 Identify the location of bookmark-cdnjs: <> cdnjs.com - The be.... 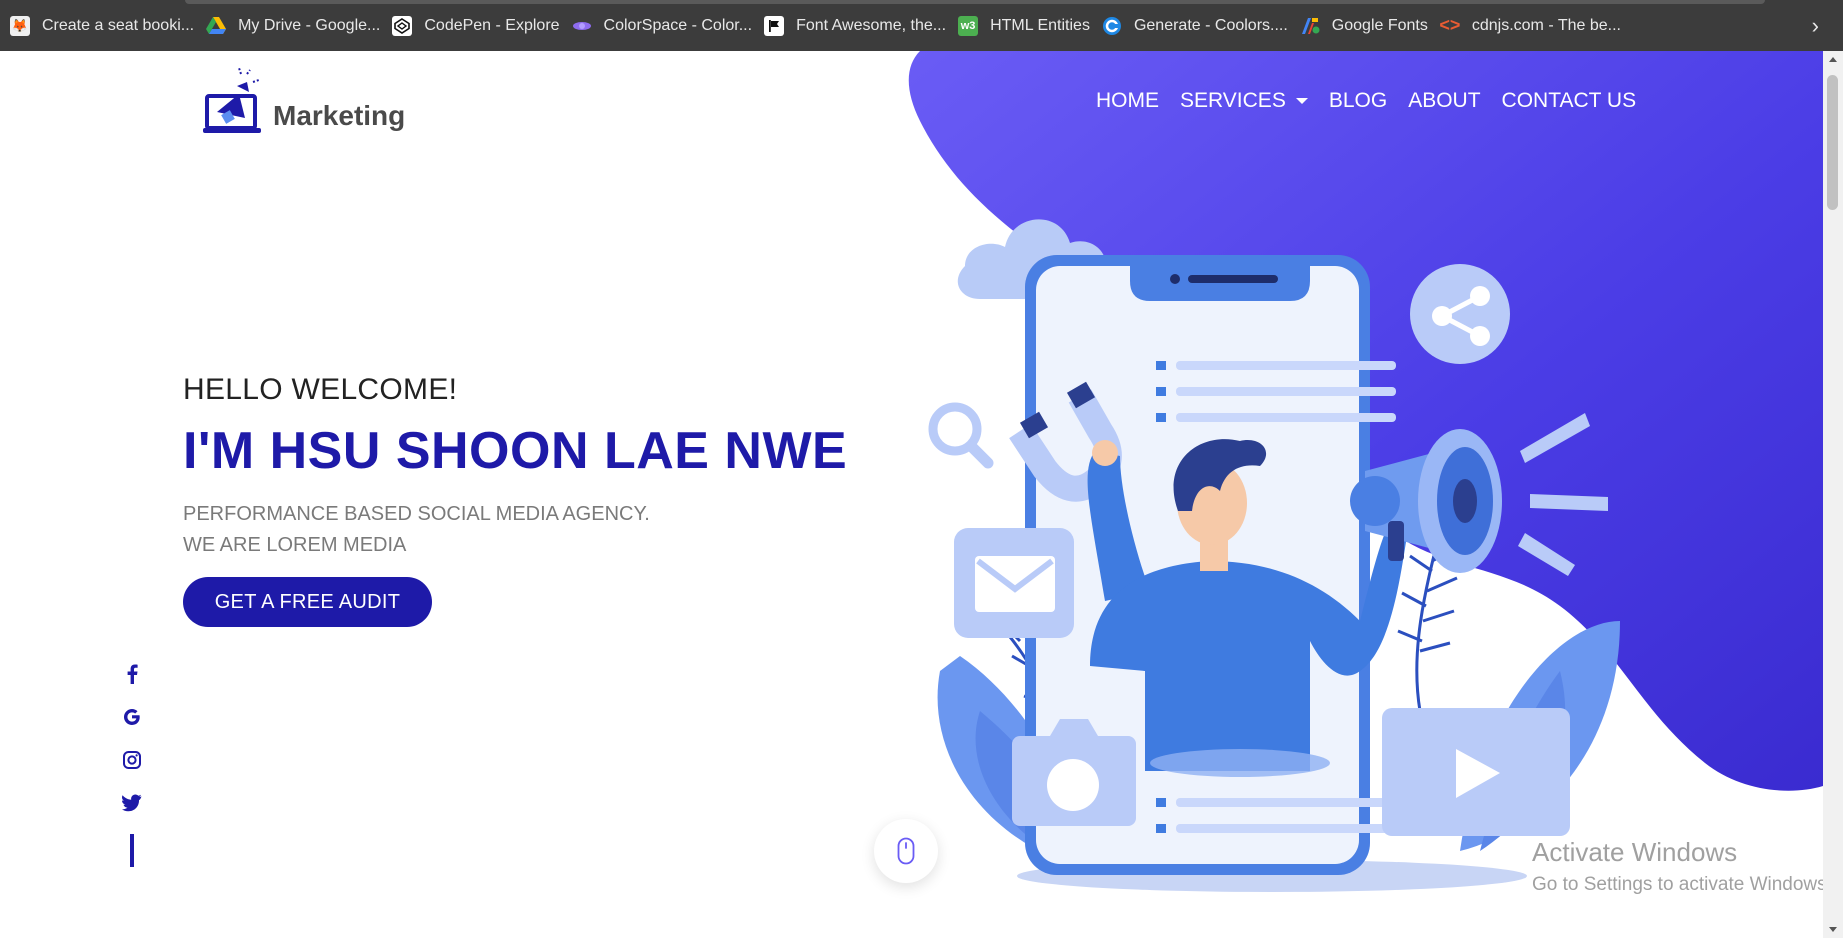
(1534, 26).